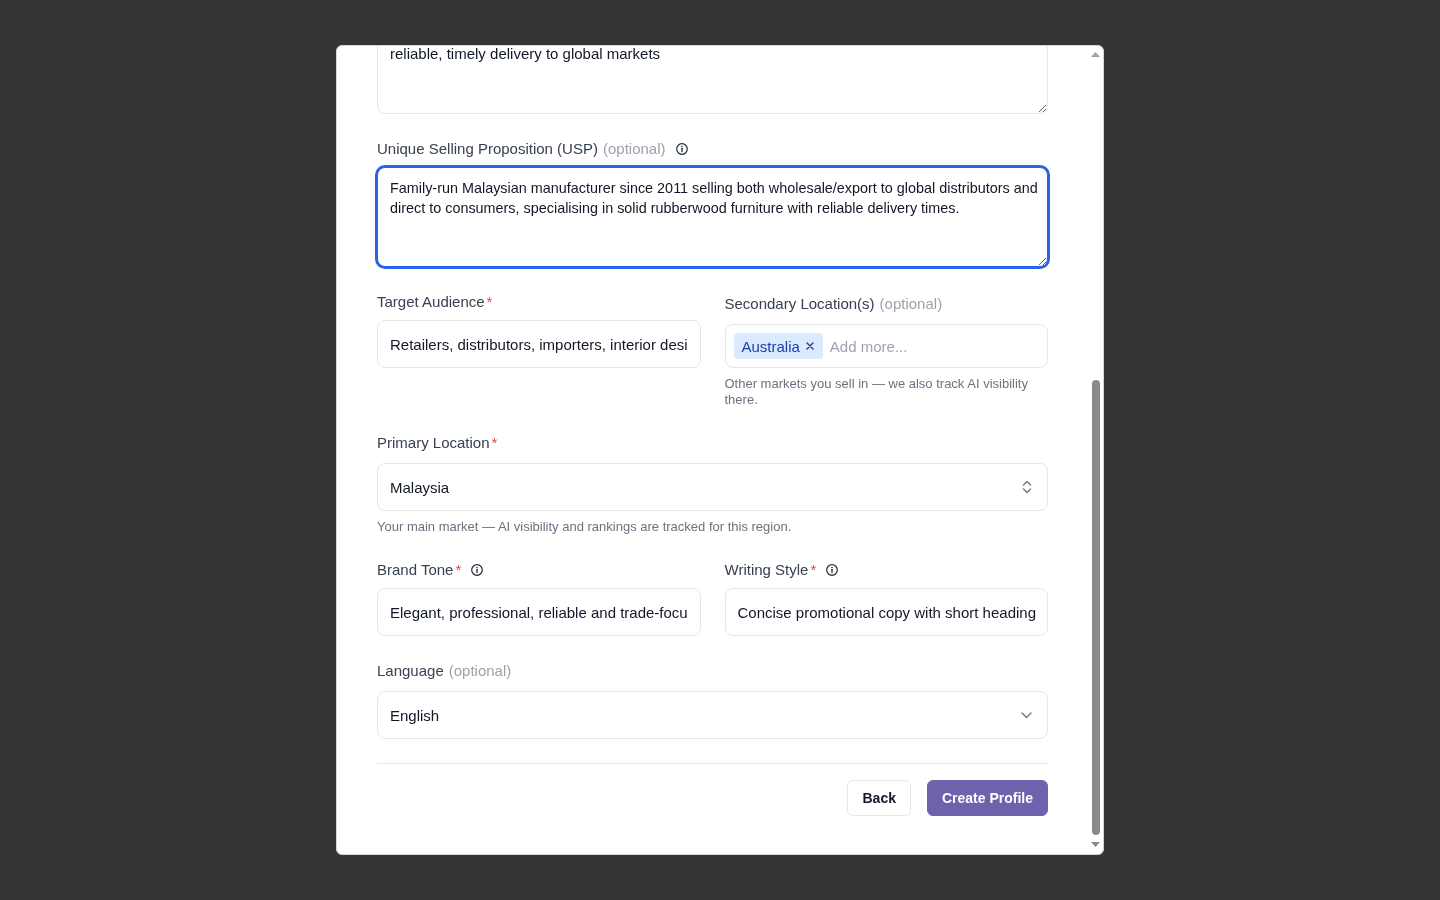 The image size is (1440, 900). Describe the element at coordinates (778, 346) in the screenshot. I see `tag-chip: Australia` at that location.